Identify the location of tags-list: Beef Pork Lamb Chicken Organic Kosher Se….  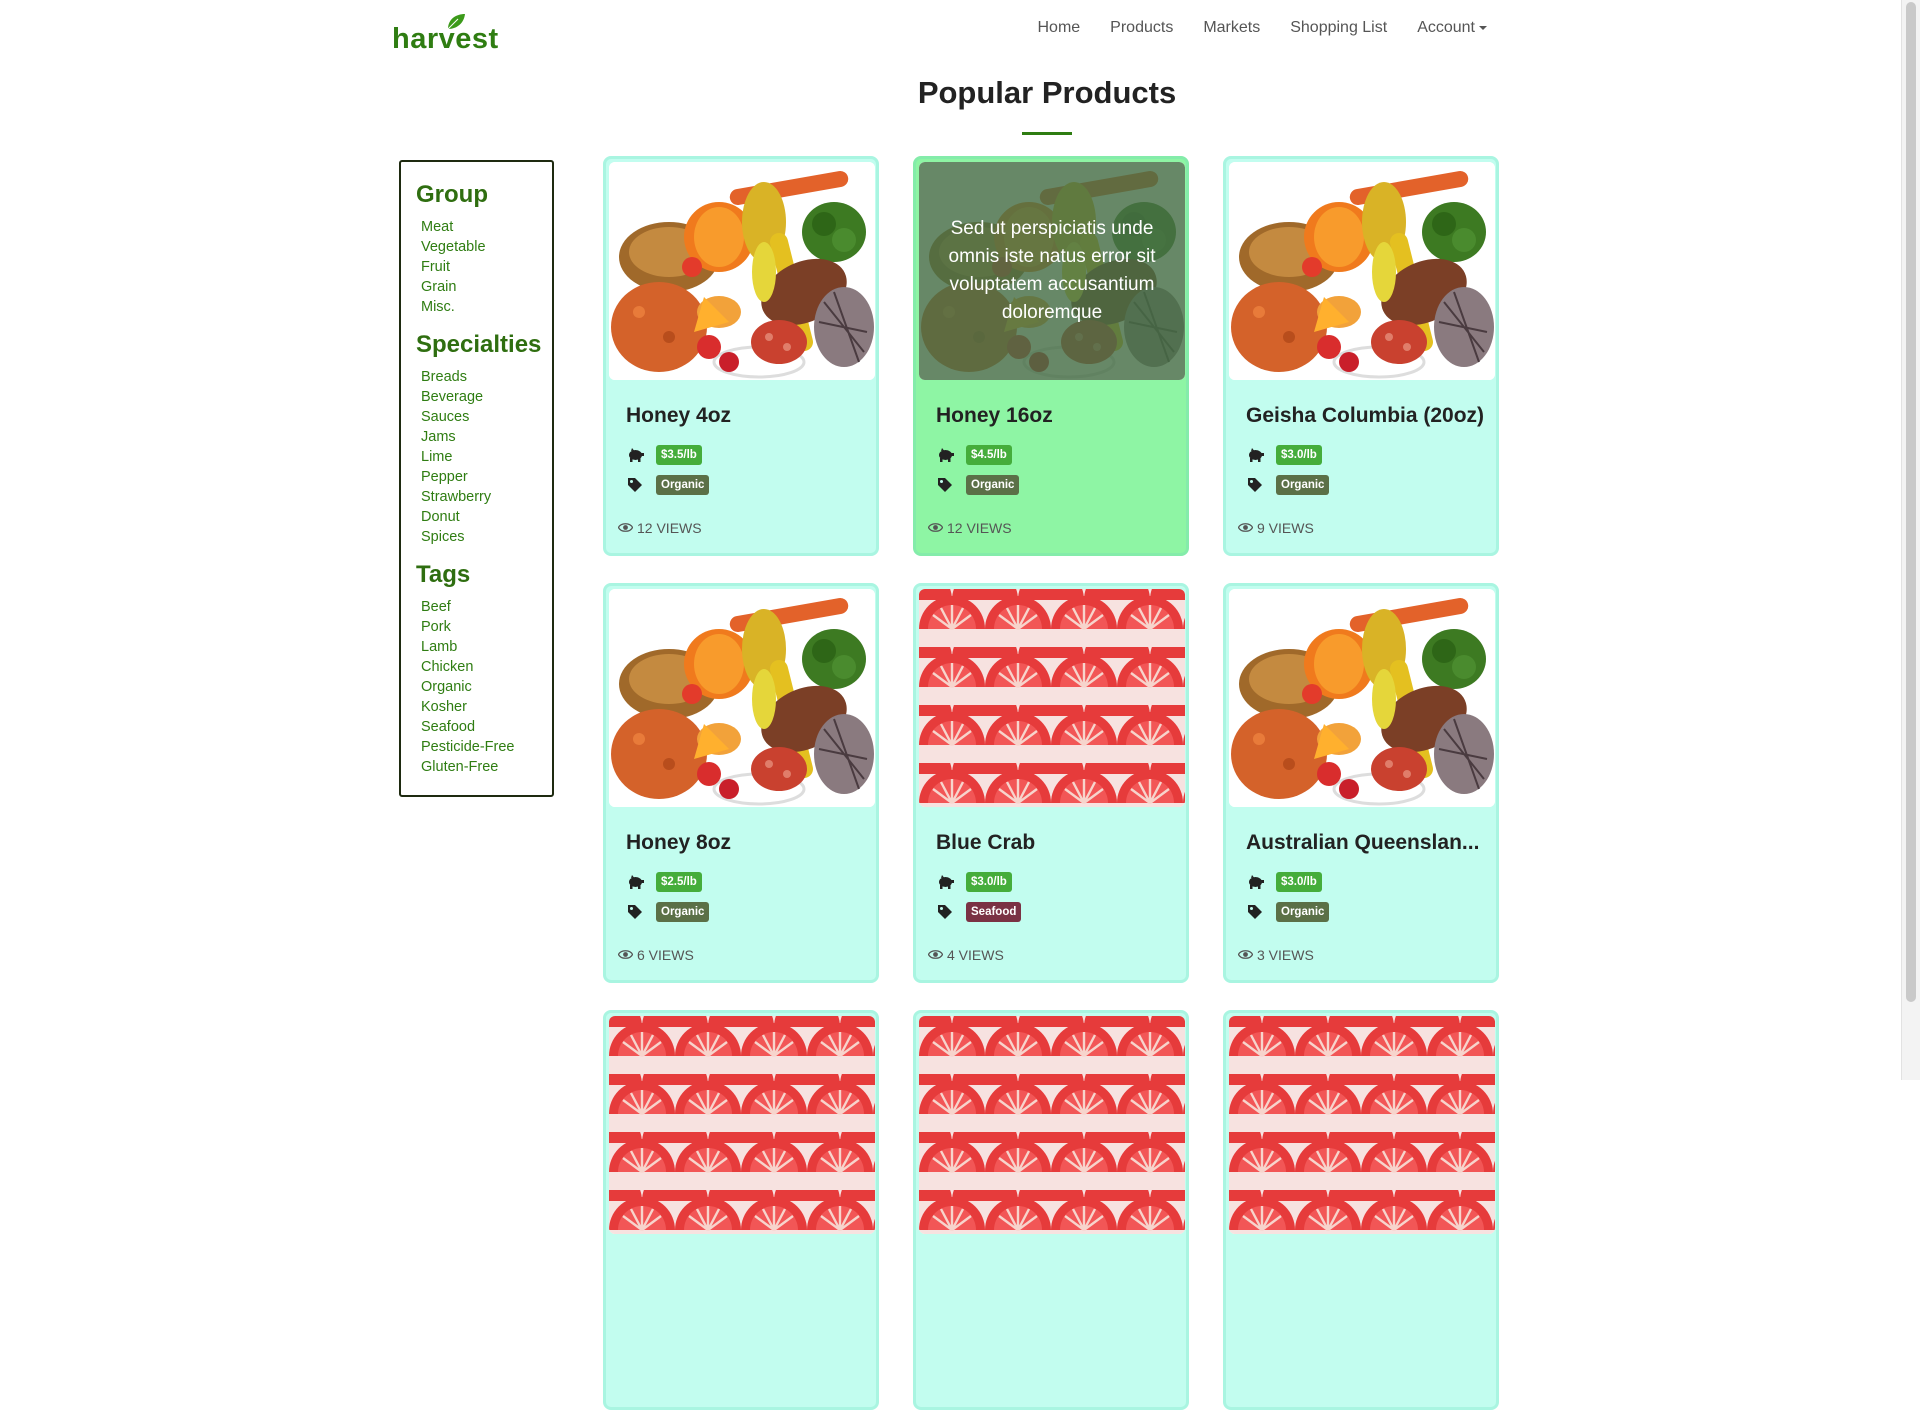
(486, 687).